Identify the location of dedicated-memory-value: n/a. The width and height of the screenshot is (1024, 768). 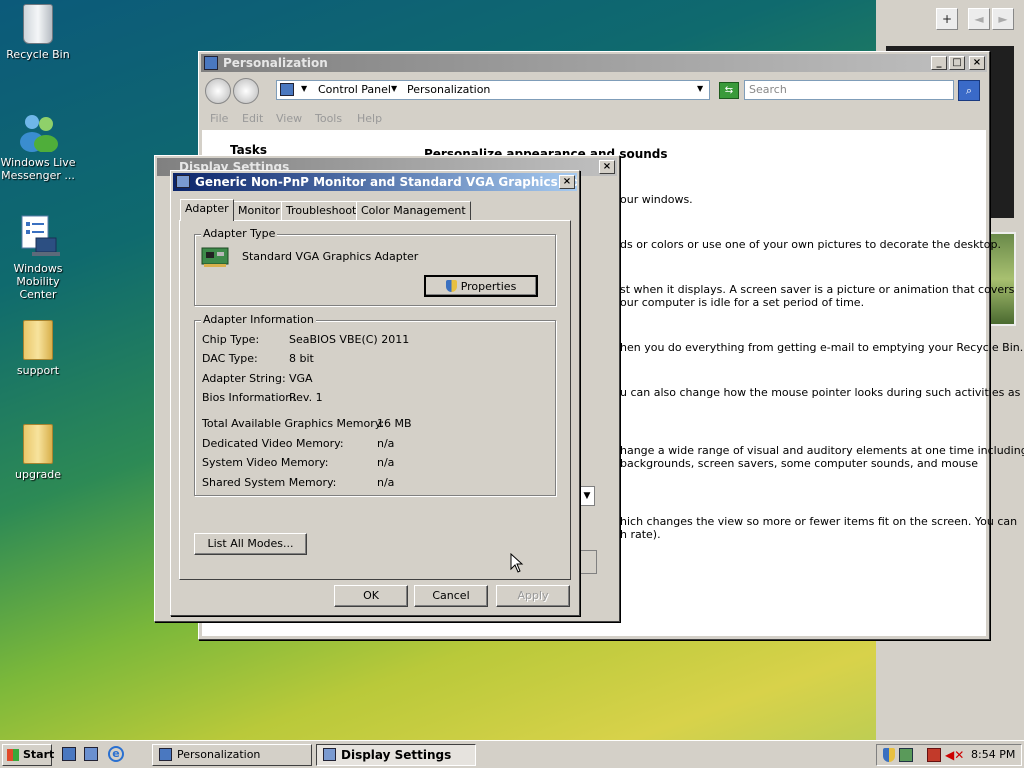
(386, 443).